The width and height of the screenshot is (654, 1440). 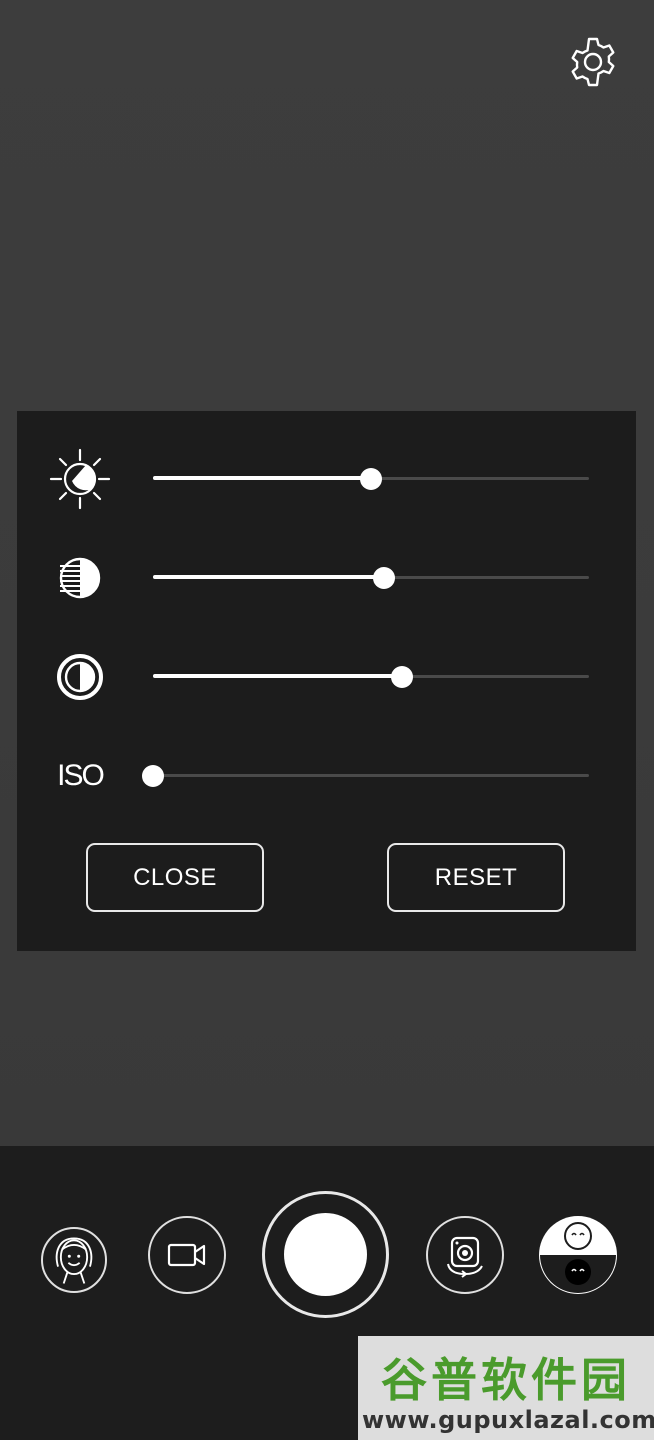 What do you see at coordinates (80, 677) in the screenshot?
I see `contrast-icon` at bounding box center [80, 677].